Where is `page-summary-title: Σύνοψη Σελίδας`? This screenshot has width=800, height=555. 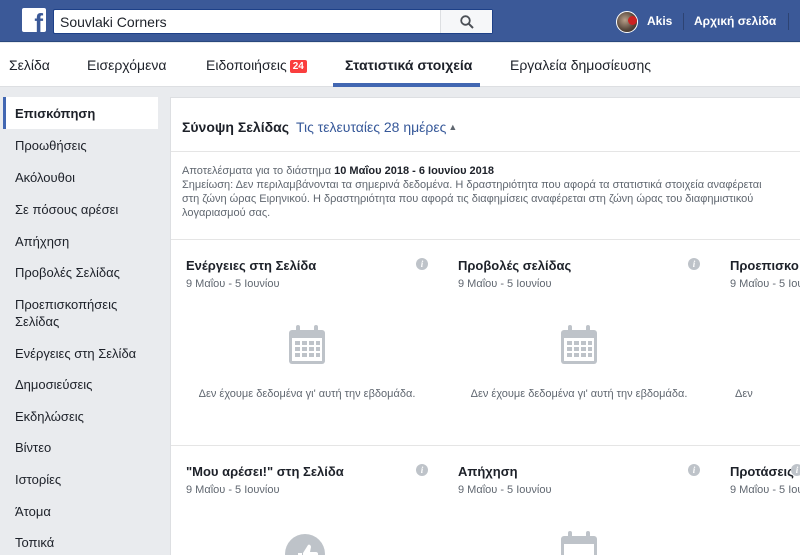
page-summary-title: Σύνοψη Σελίδας is located at coordinates (235, 127).